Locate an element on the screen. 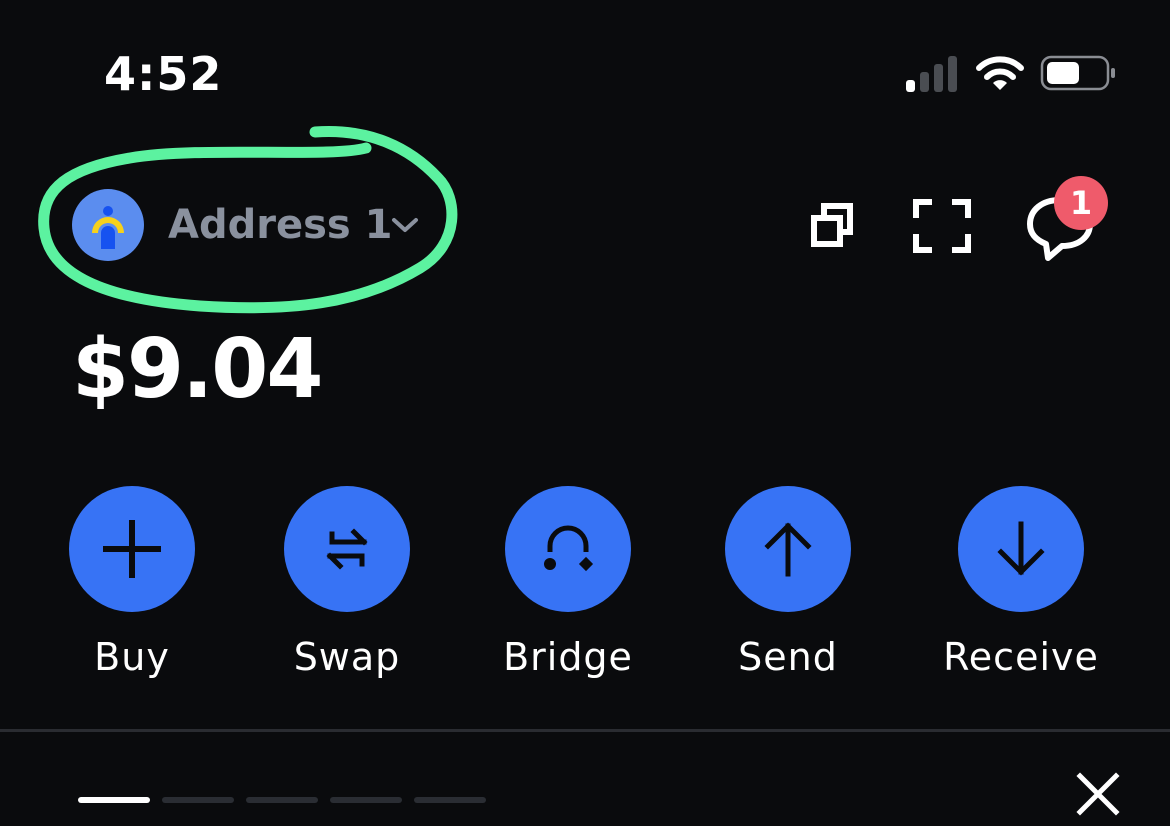 Image resolution: width=1170 pixels, height=826 pixels. buy-circle is located at coordinates (132, 549).